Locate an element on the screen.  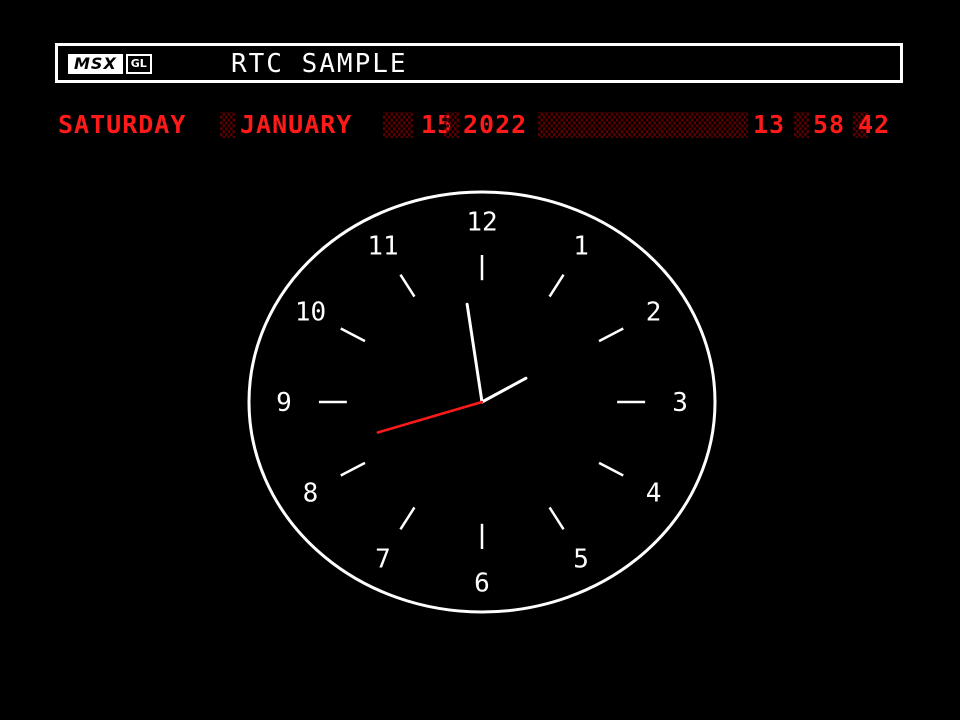
clock-numeral-11: 11 is located at coordinates (382, 247).